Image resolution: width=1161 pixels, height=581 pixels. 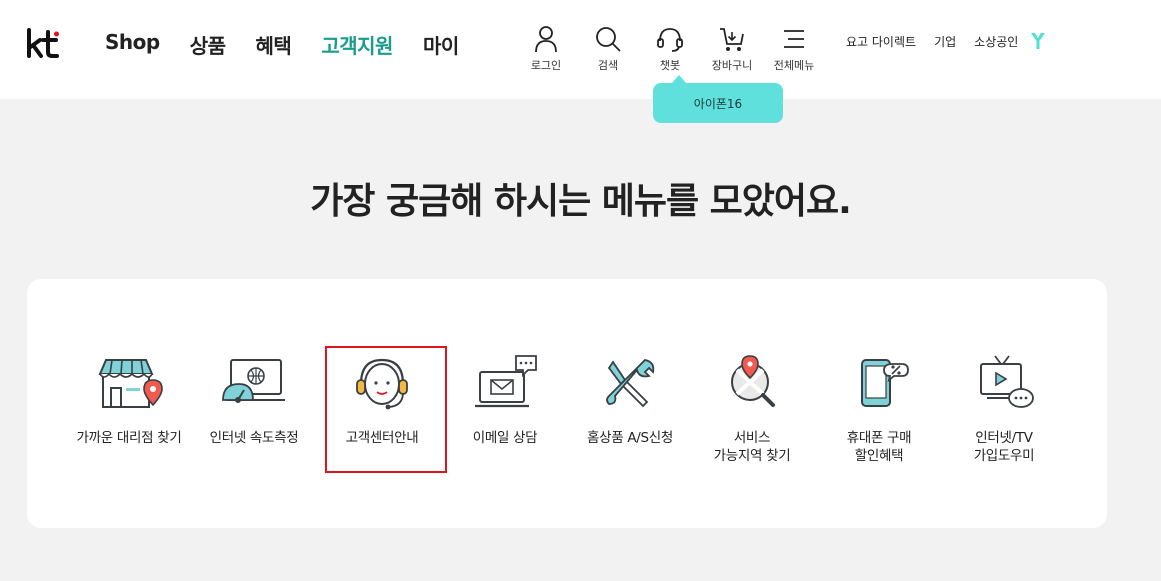 I want to click on speed-monitor-icon, so click(x=253, y=381).